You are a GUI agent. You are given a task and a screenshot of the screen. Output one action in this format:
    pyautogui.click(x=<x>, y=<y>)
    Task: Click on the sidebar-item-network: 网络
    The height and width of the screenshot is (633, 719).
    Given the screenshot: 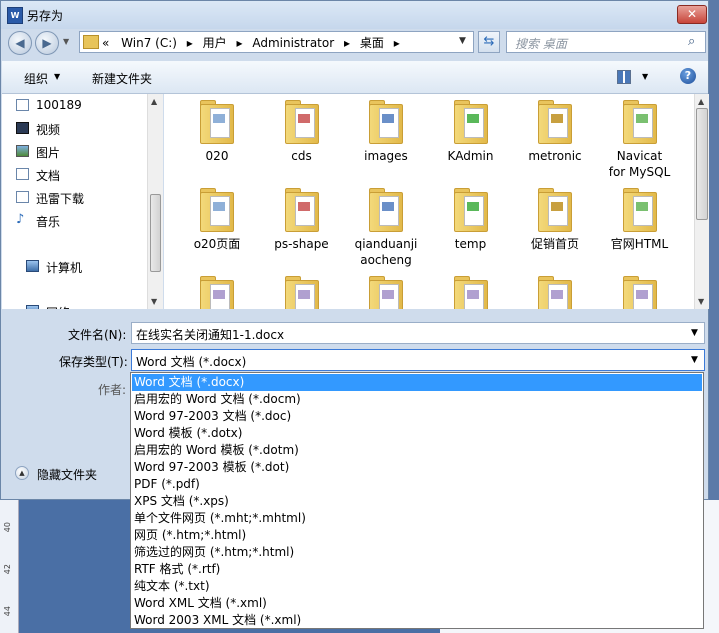 What is the action you would take?
    pyautogui.click(x=48, y=306)
    